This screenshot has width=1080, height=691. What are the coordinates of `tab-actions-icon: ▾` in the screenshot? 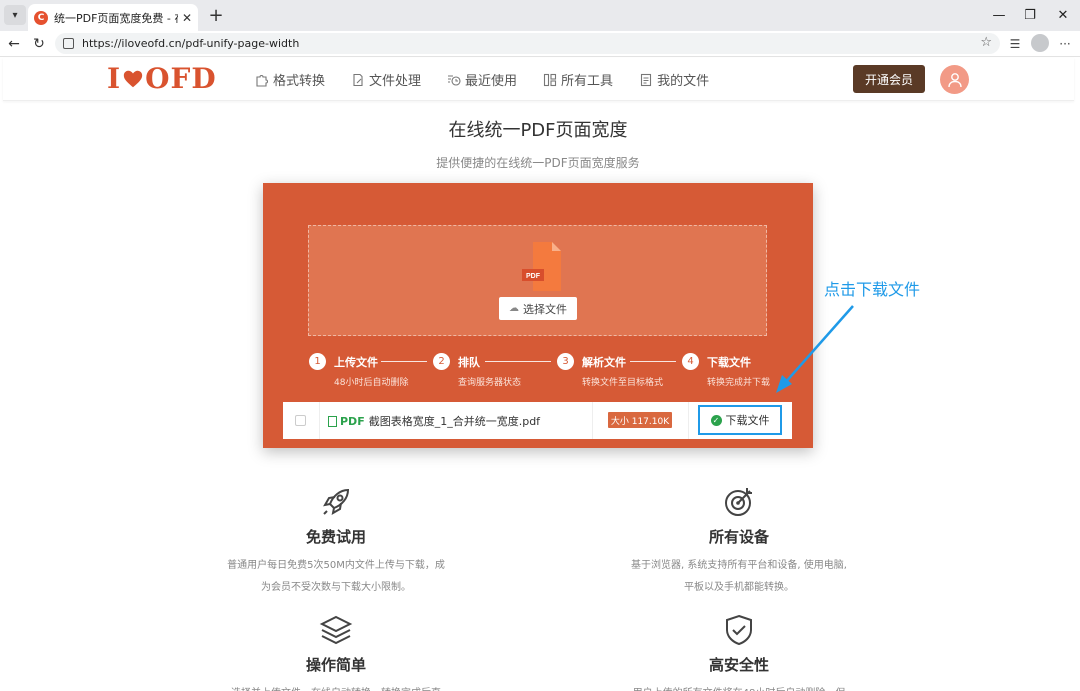 It's located at (15, 15).